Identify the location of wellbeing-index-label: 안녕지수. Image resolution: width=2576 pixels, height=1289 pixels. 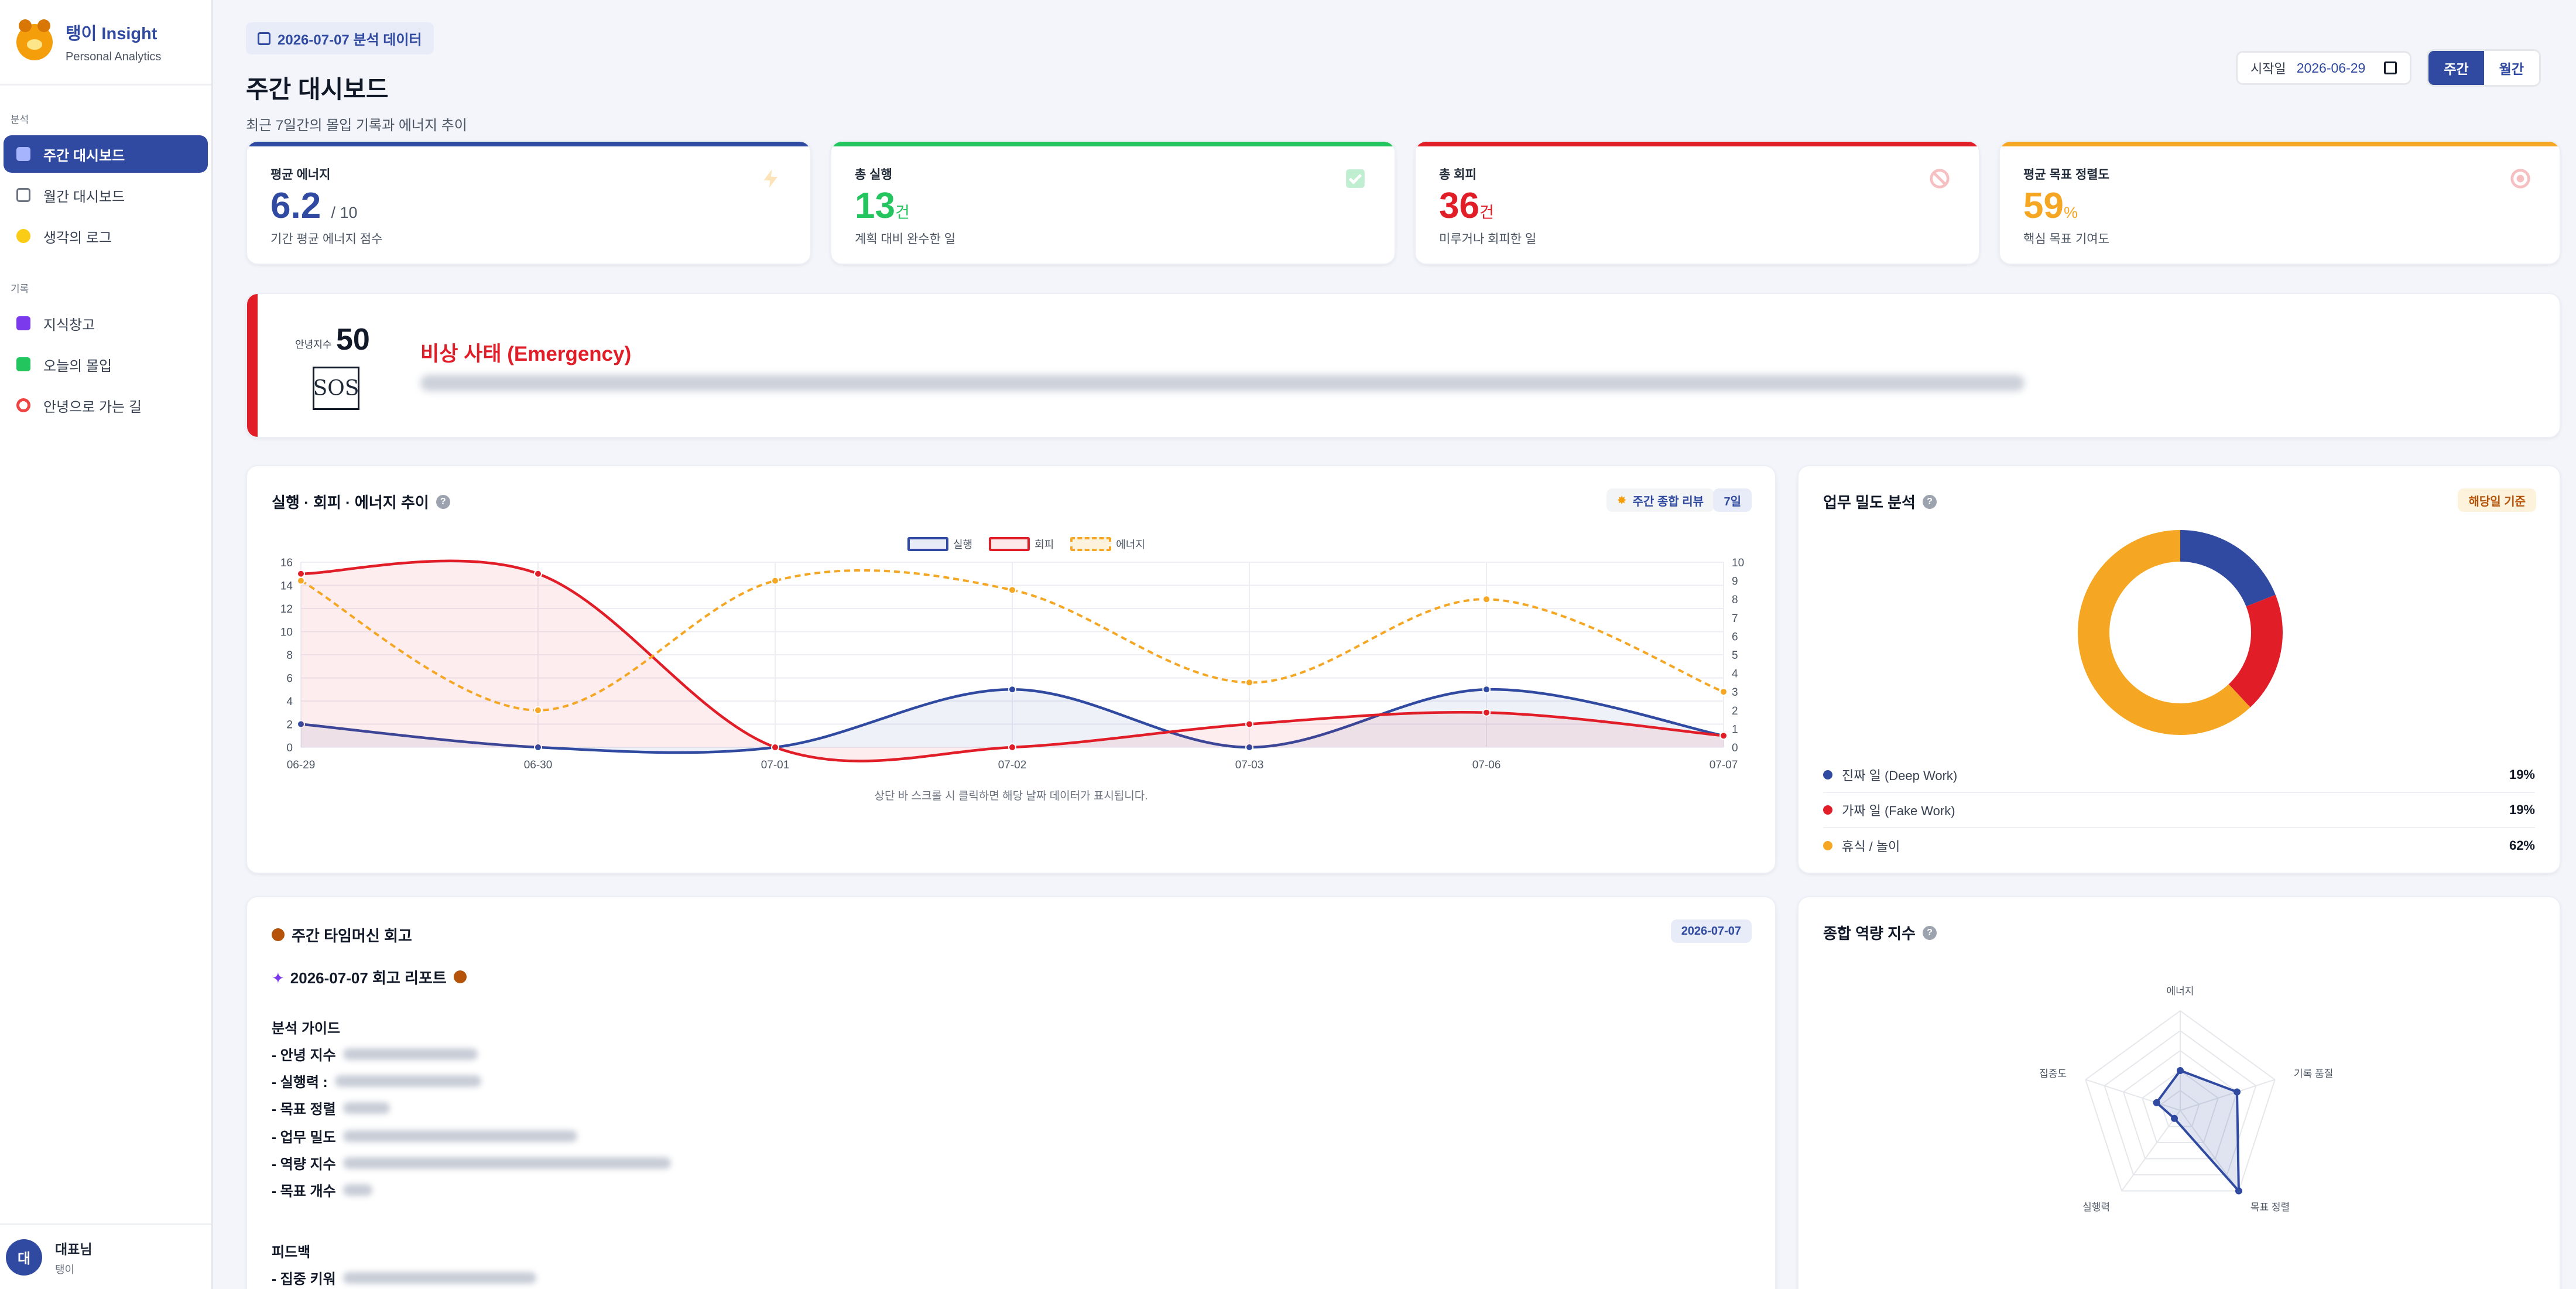
(313, 344).